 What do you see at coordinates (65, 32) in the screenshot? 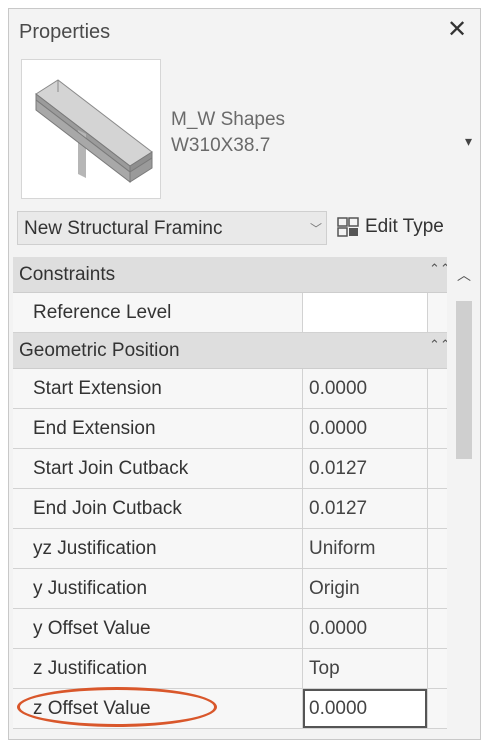
I see `palette-title: Properties` at bounding box center [65, 32].